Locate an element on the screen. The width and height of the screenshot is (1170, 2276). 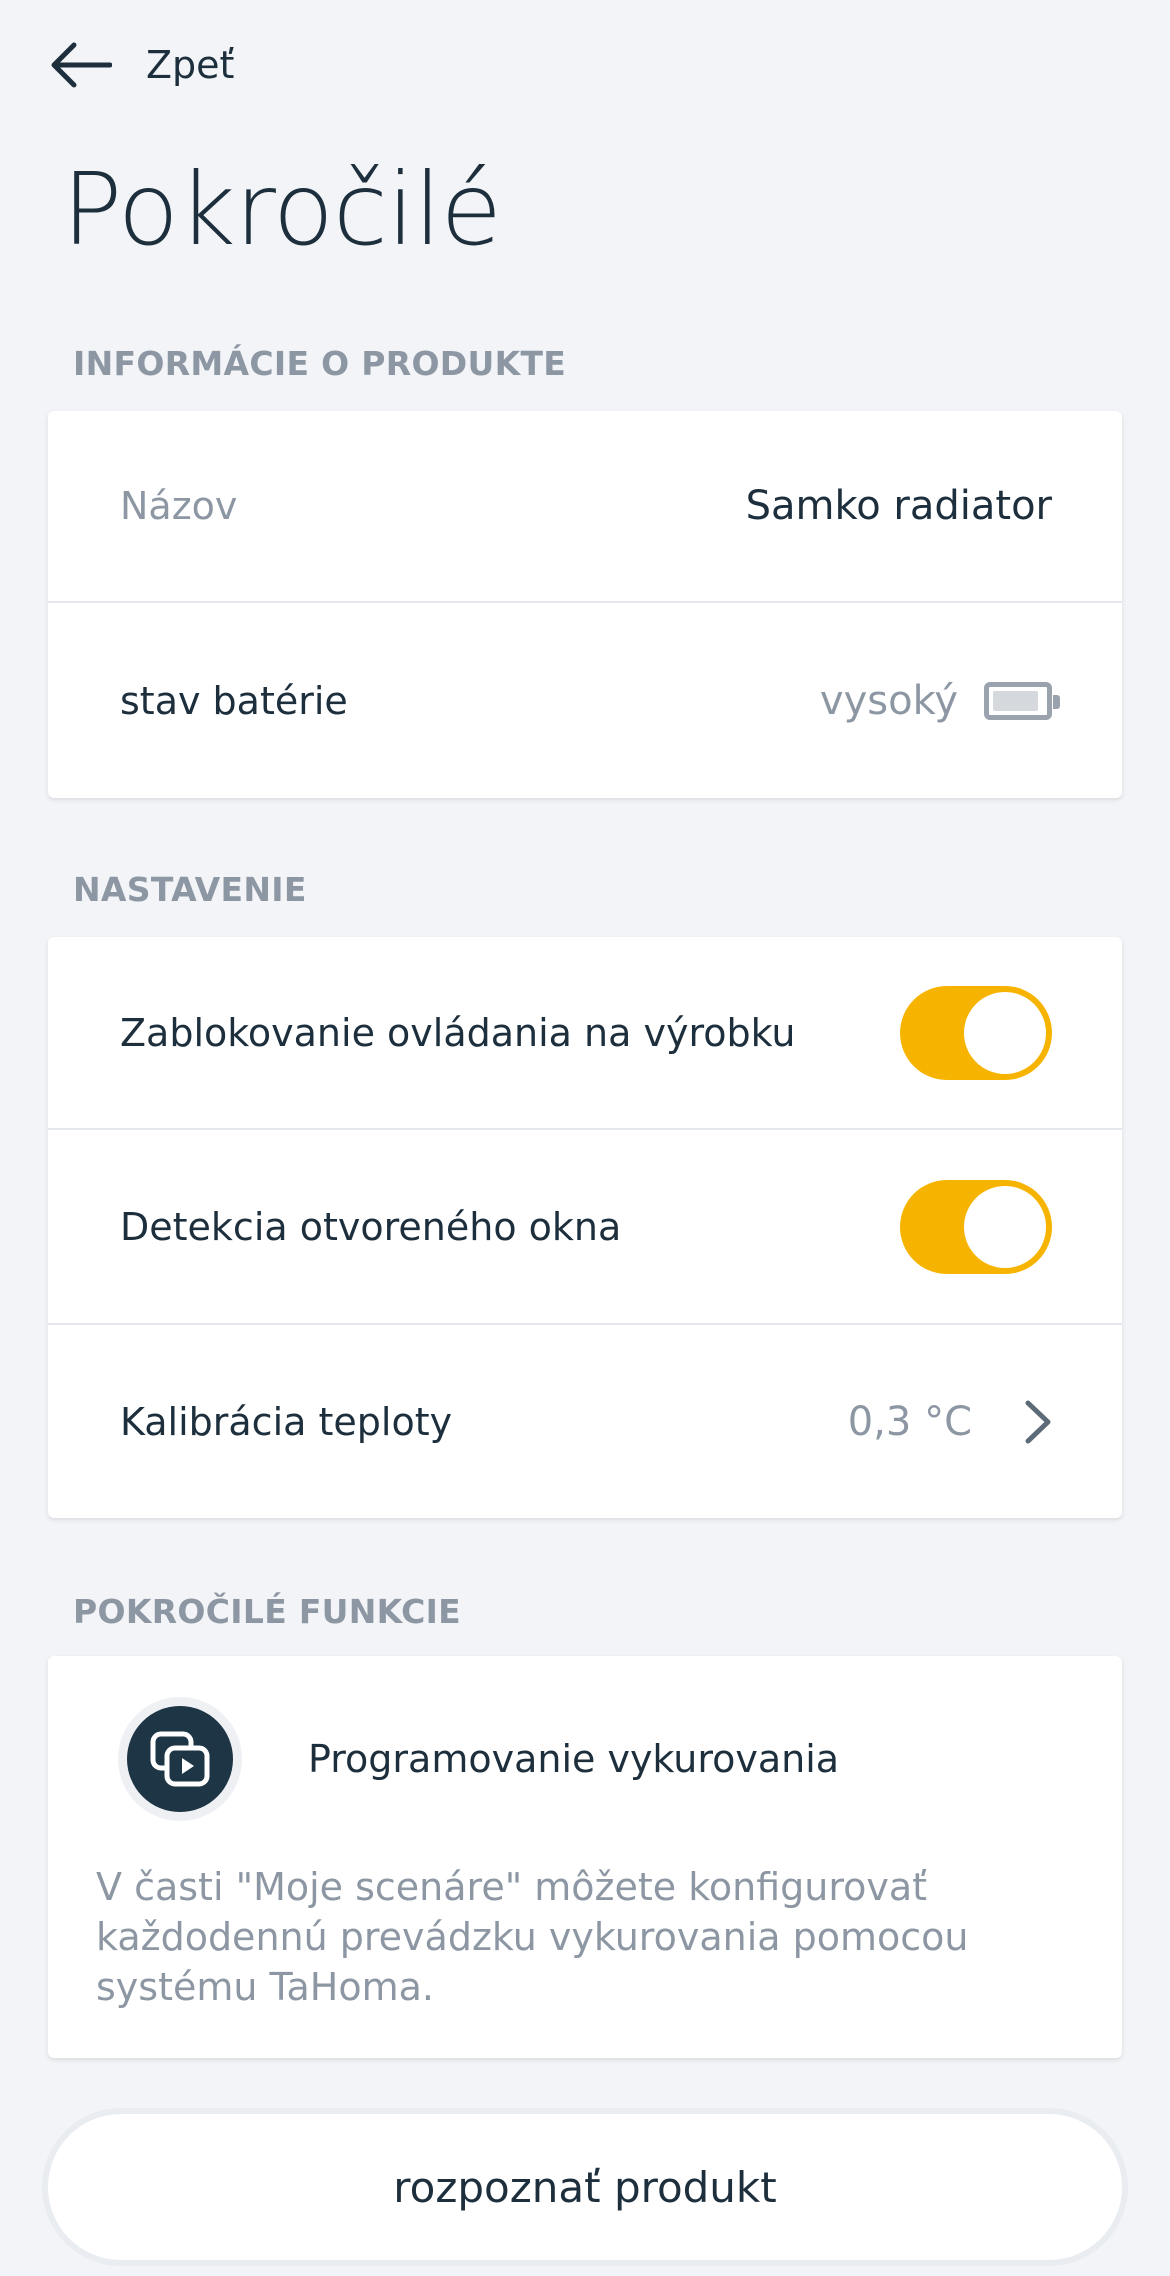
scenario-icon is located at coordinates (180, 1759).